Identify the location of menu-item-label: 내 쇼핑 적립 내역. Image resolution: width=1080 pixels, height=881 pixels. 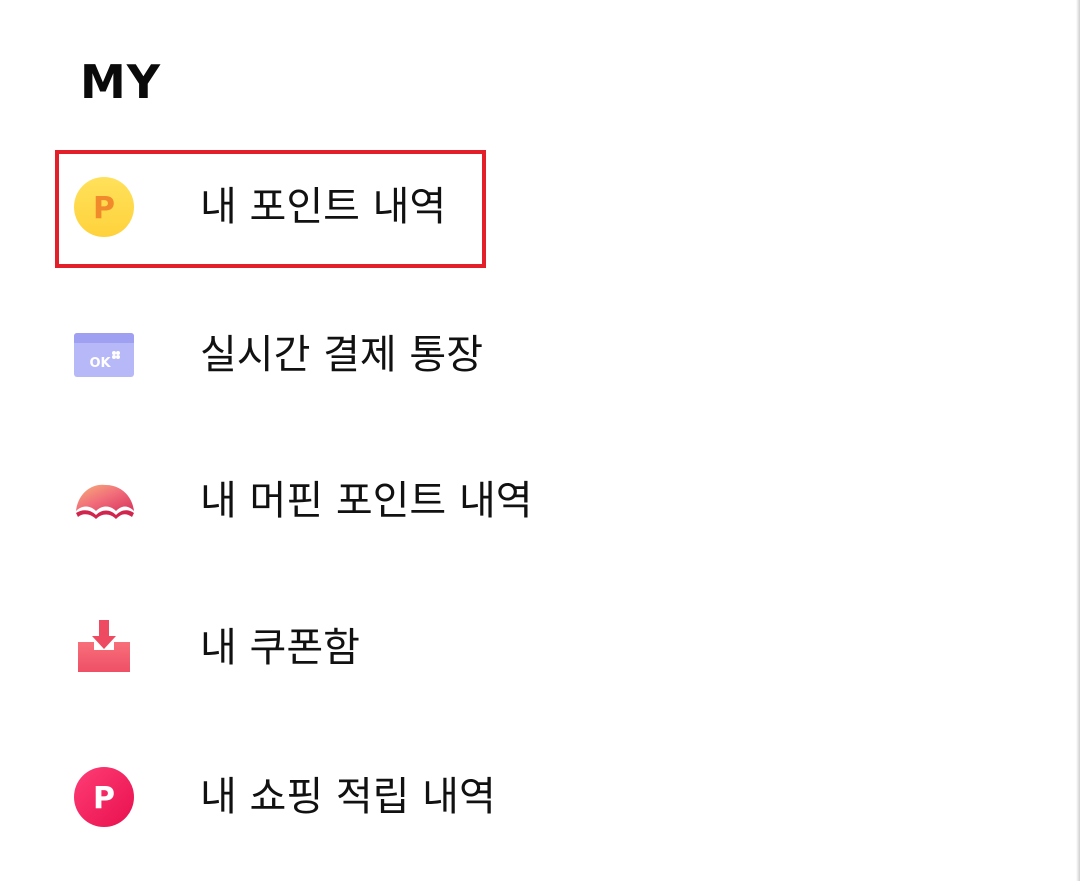
(348, 797).